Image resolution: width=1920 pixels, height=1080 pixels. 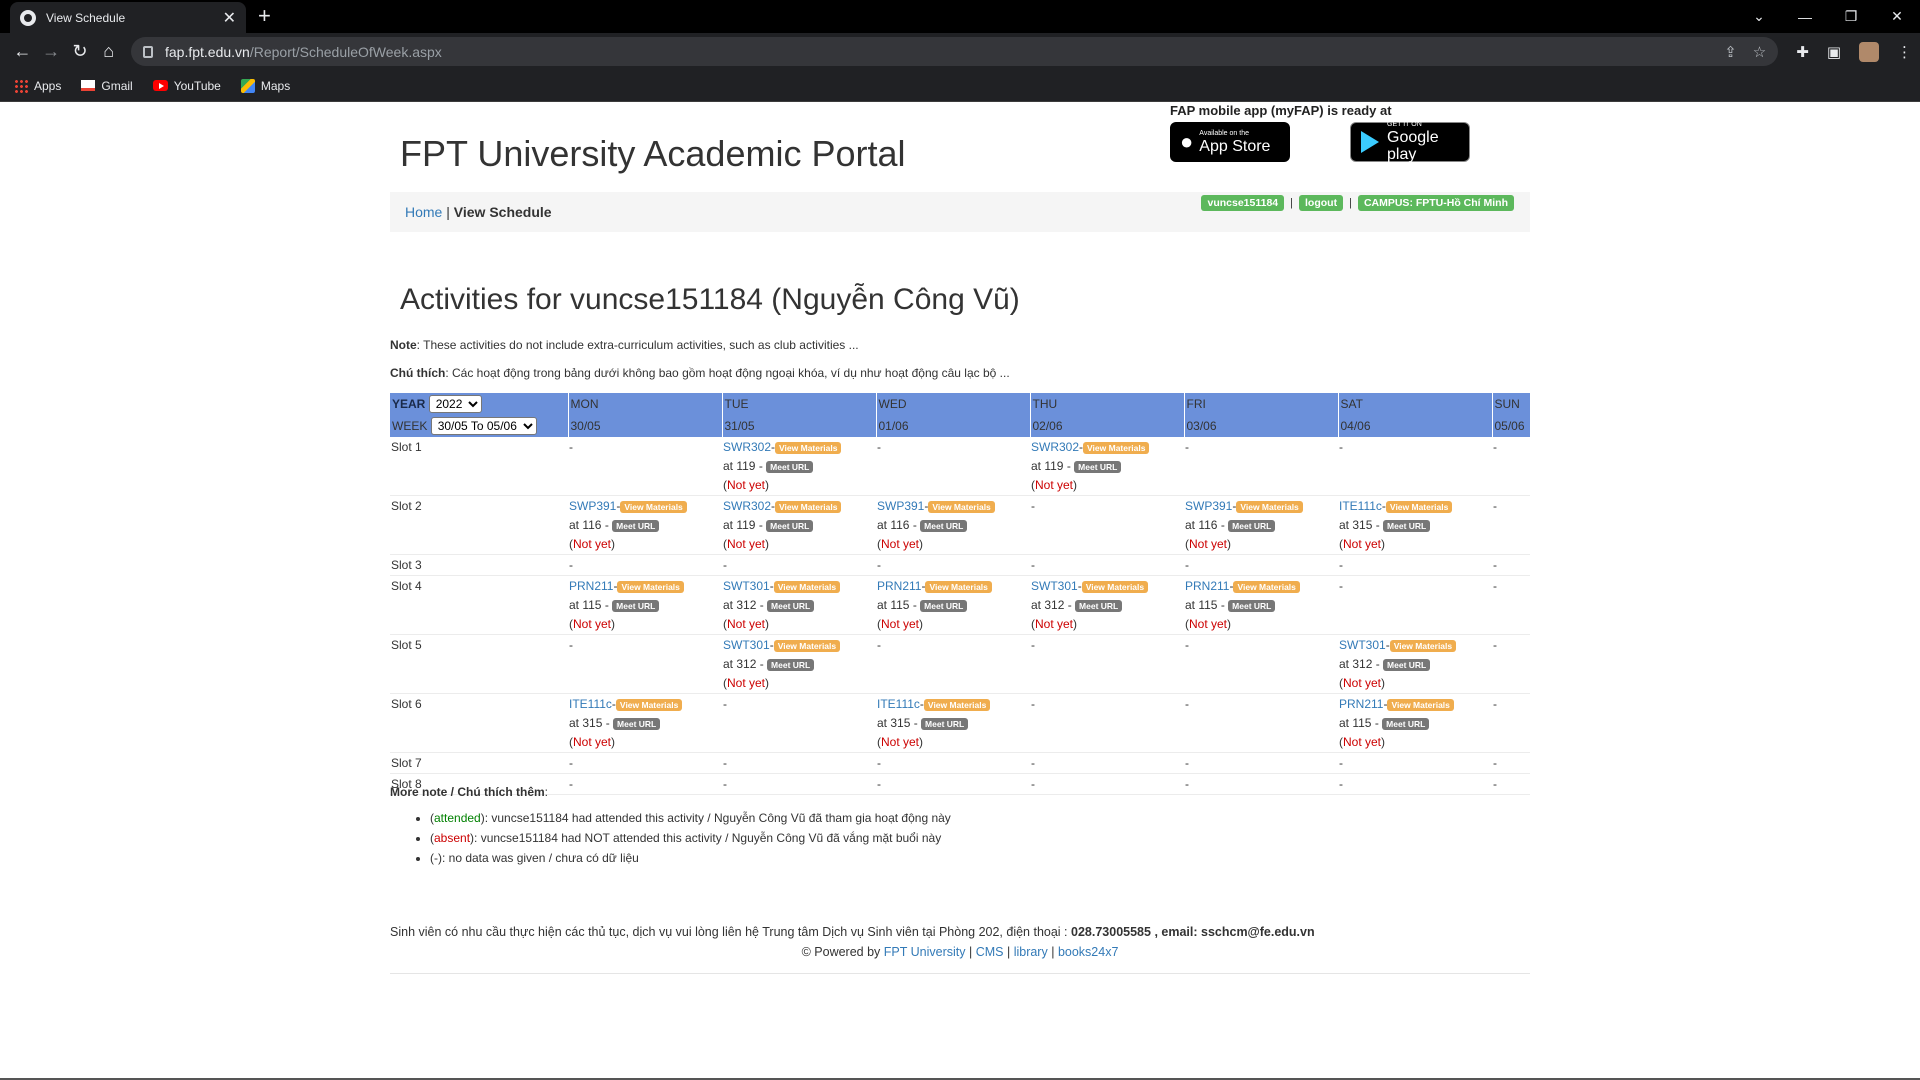 I want to click on bookmark-star-icon: ☆, so click(x=1759, y=52).